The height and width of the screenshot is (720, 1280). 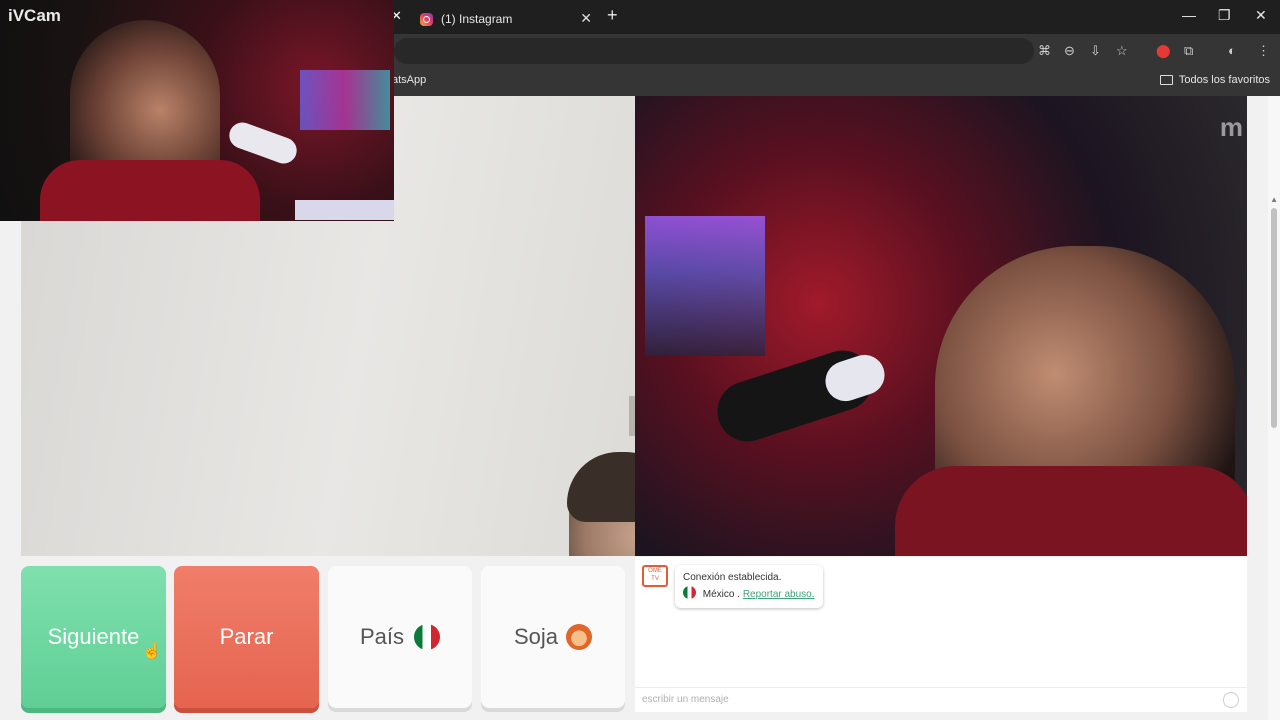 I want to click on country-button-label: País, so click(x=382, y=636).